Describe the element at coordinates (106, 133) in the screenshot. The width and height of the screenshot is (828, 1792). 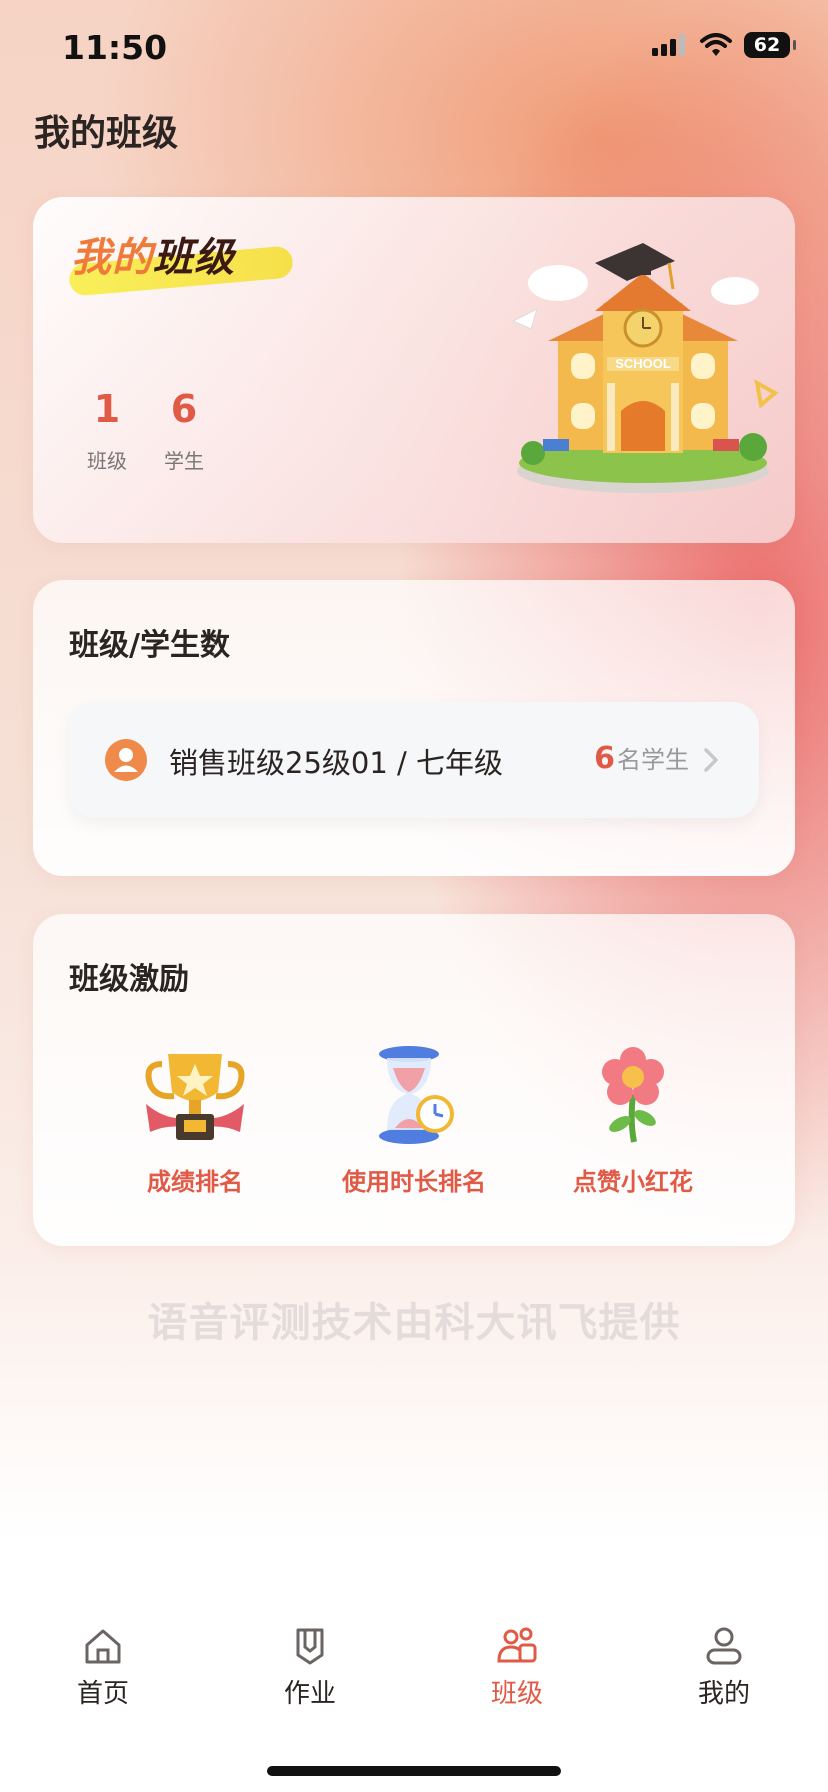
I see `page-title: 我的班级` at that location.